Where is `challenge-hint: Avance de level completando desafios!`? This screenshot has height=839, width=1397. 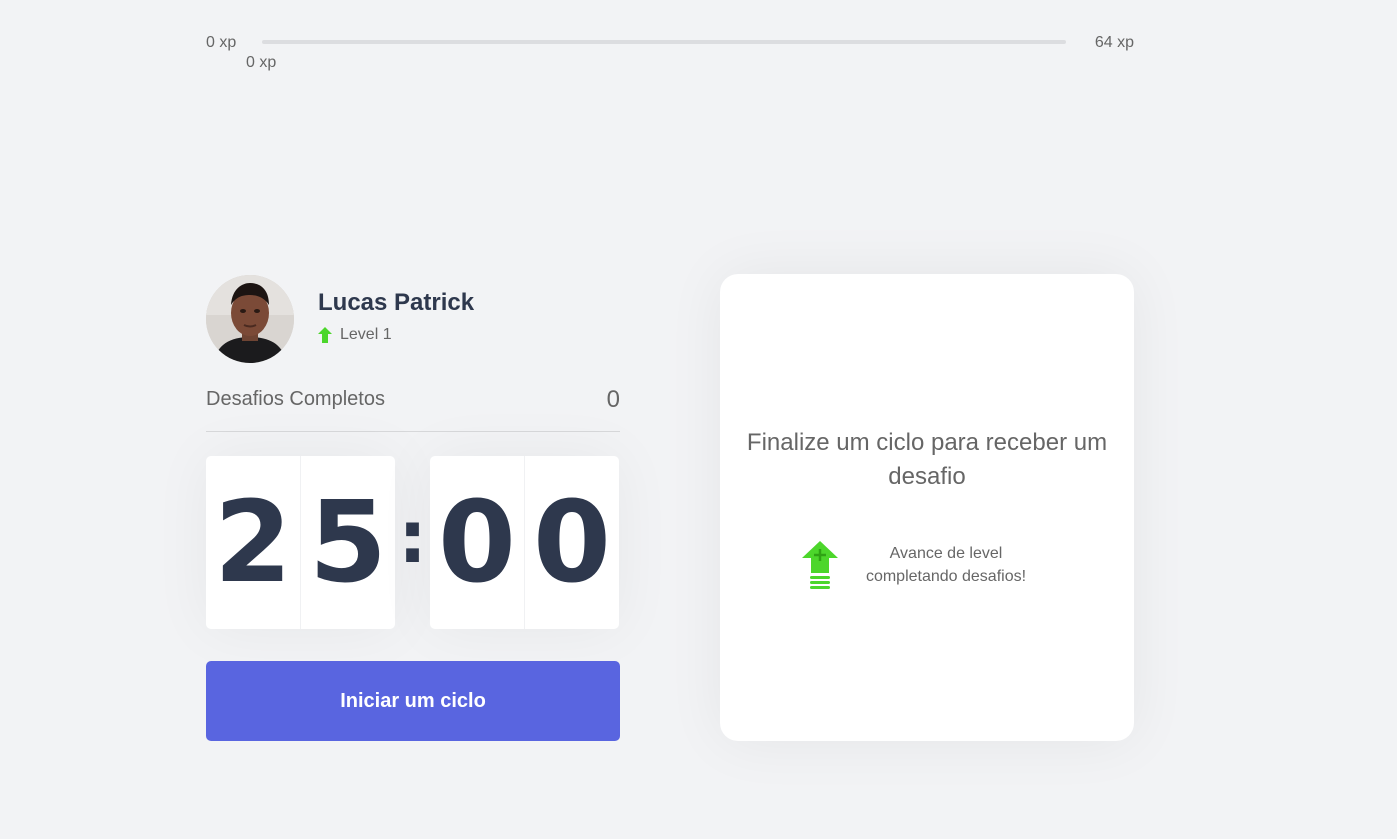
challenge-hint: Avance de level completando desafios! is located at coordinates (919, 565).